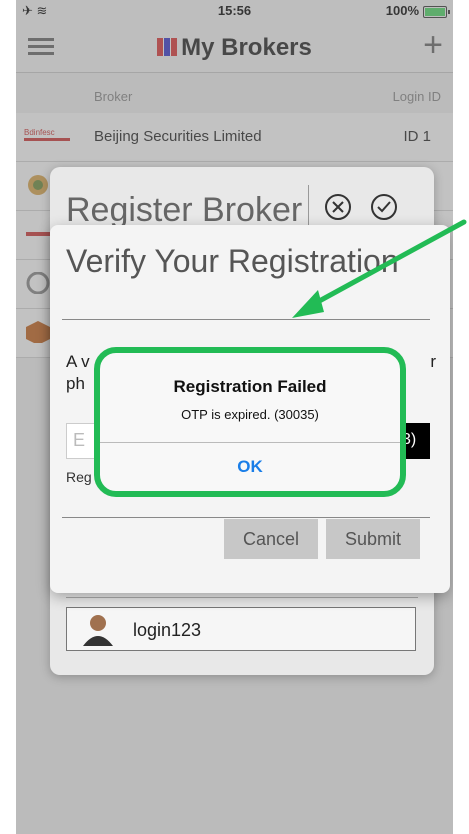 This screenshot has height=834, width=469. I want to click on submit-button: Submit, so click(373, 539).